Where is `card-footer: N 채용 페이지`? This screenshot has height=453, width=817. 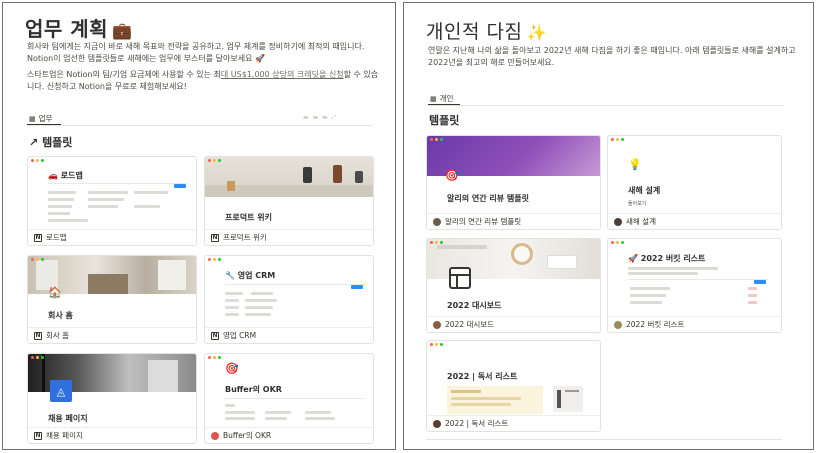 card-footer: N 채용 페이지 is located at coordinates (112, 435).